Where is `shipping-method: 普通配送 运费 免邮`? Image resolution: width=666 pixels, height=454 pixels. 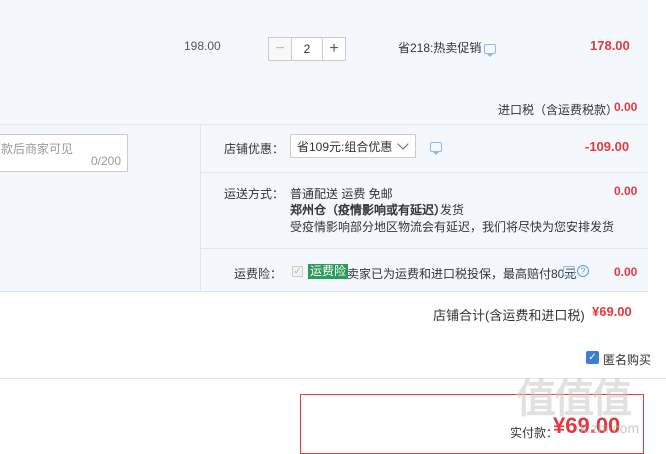
shipping-method: 普通配送 运费 免邮 is located at coordinates (341, 194).